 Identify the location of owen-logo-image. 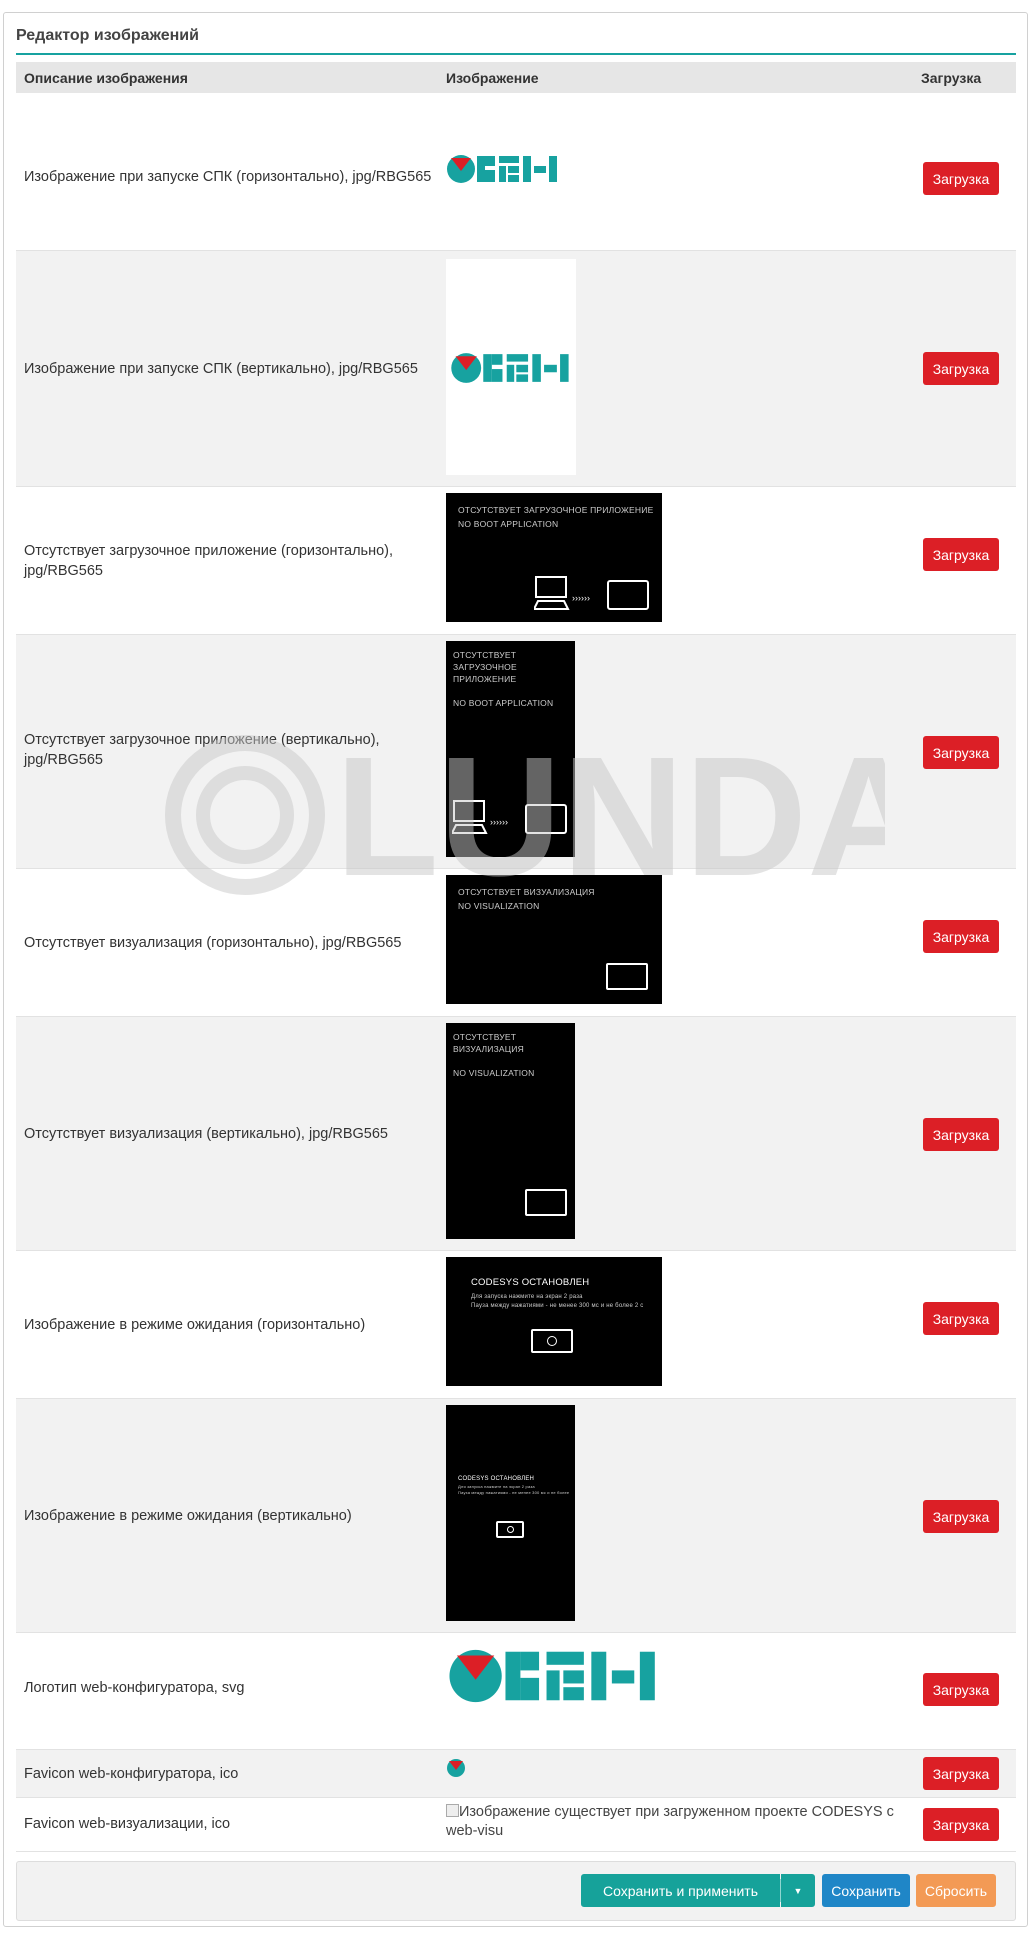
(503, 171).